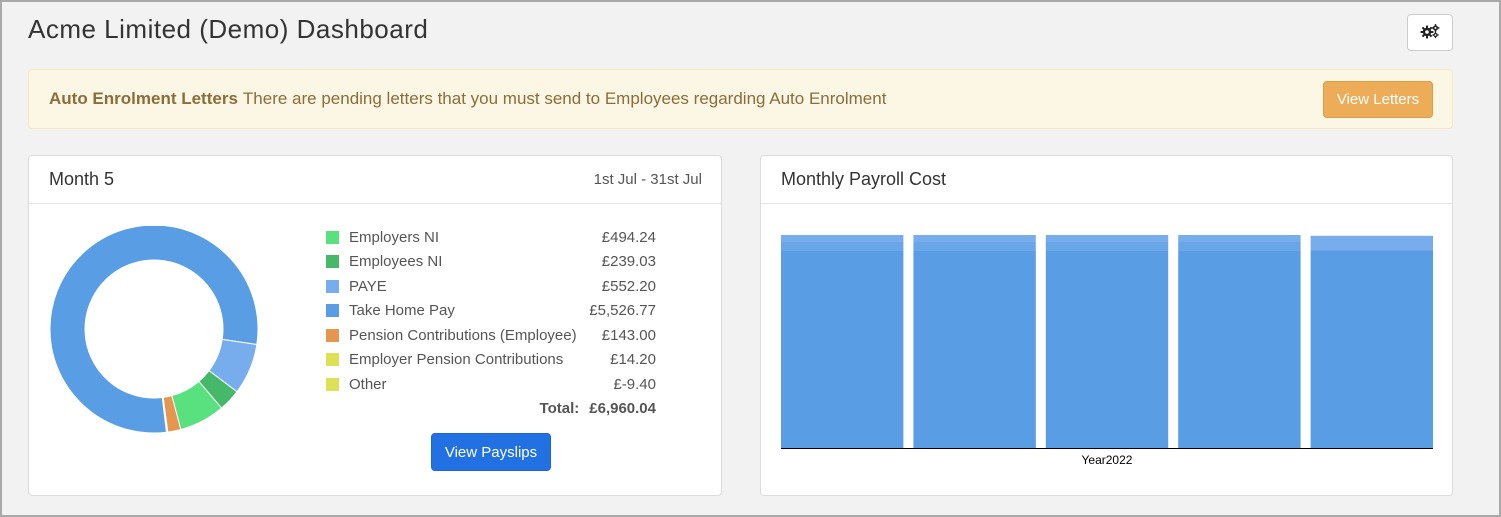  I want to click on x-axis-label: Year2022, so click(1107, 460).